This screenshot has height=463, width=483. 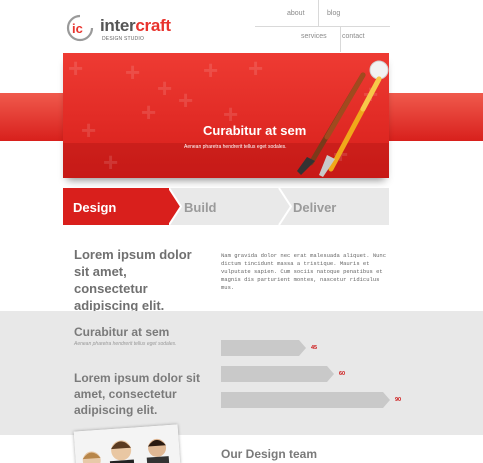 What do you see at coordinates (200, 207) in the screenshot?
I see `step-build-label: Build` at bounding box center [200, 207].